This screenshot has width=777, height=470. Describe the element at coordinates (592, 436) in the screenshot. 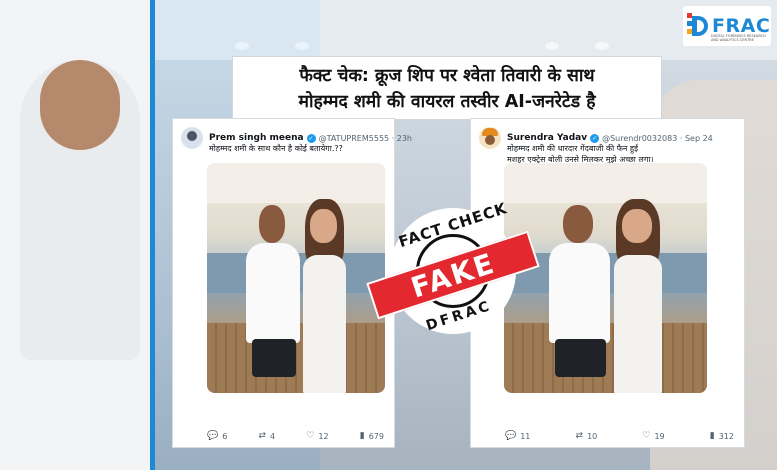

I see `retweet-count: 10` at that location.